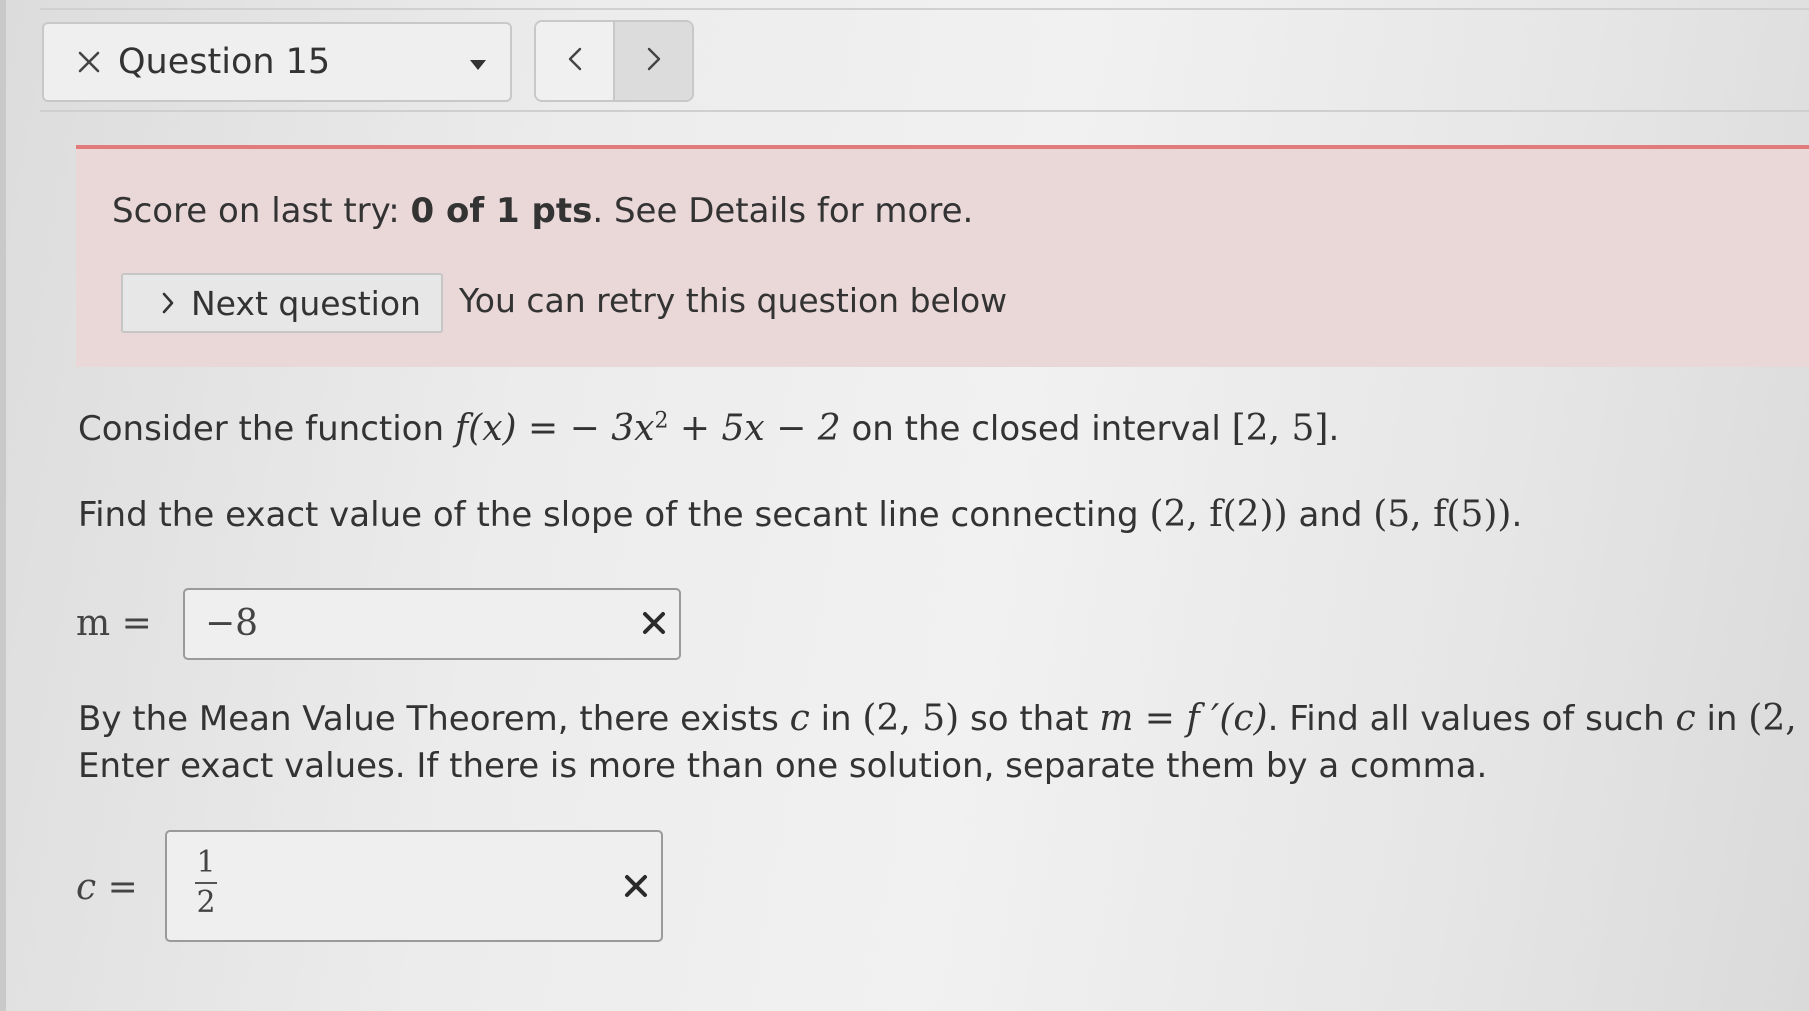  I want to click on fraction-denominator: 2, so click(206, 902).